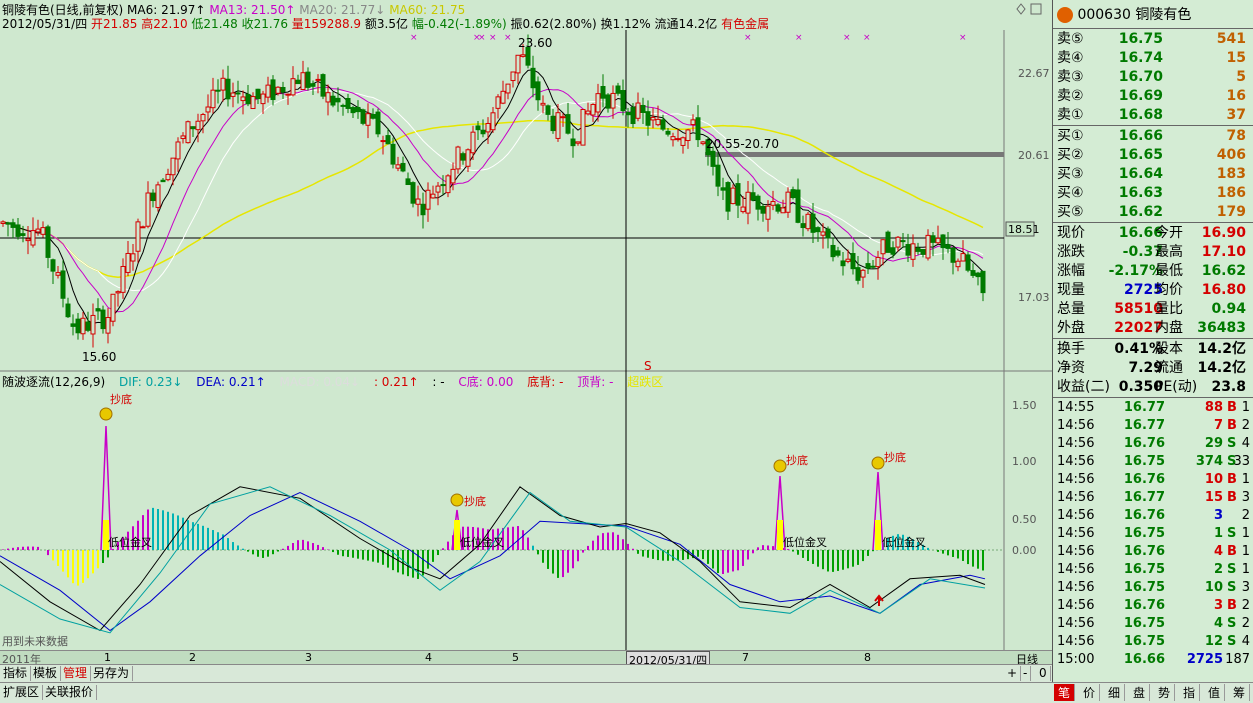 The width and height of the screenshot is (1253, 703). What do you see at coordinates (1153, 480) in the screenshot?
I see `tick-row: 14:56 16.76 10 B 1` at bounding box center [1153, 480].